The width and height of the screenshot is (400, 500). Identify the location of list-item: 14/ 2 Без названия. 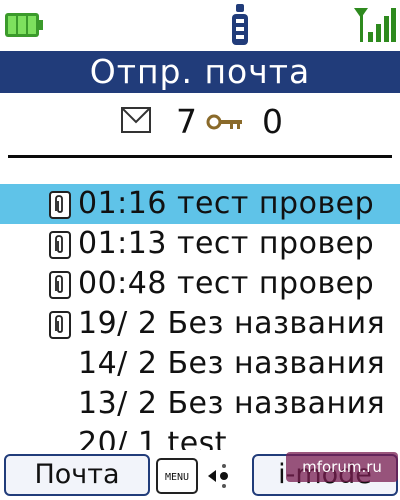
(200, 364).